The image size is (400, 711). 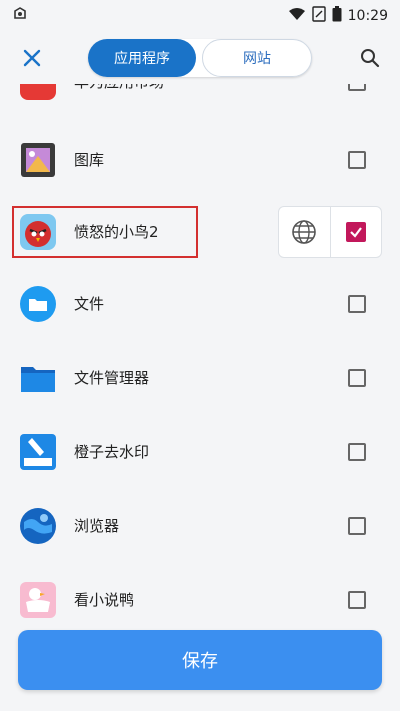 I want to click on notification-icon, so click(x=20, y=16).